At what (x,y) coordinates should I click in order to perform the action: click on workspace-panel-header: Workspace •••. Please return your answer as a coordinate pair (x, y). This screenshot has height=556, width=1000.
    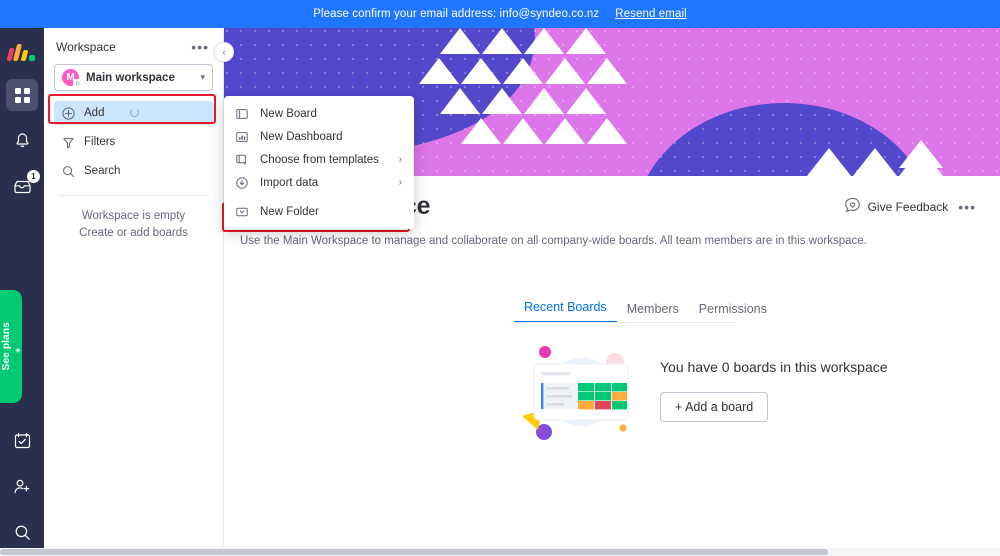
    Looking at the image, I should click on (133, 42).